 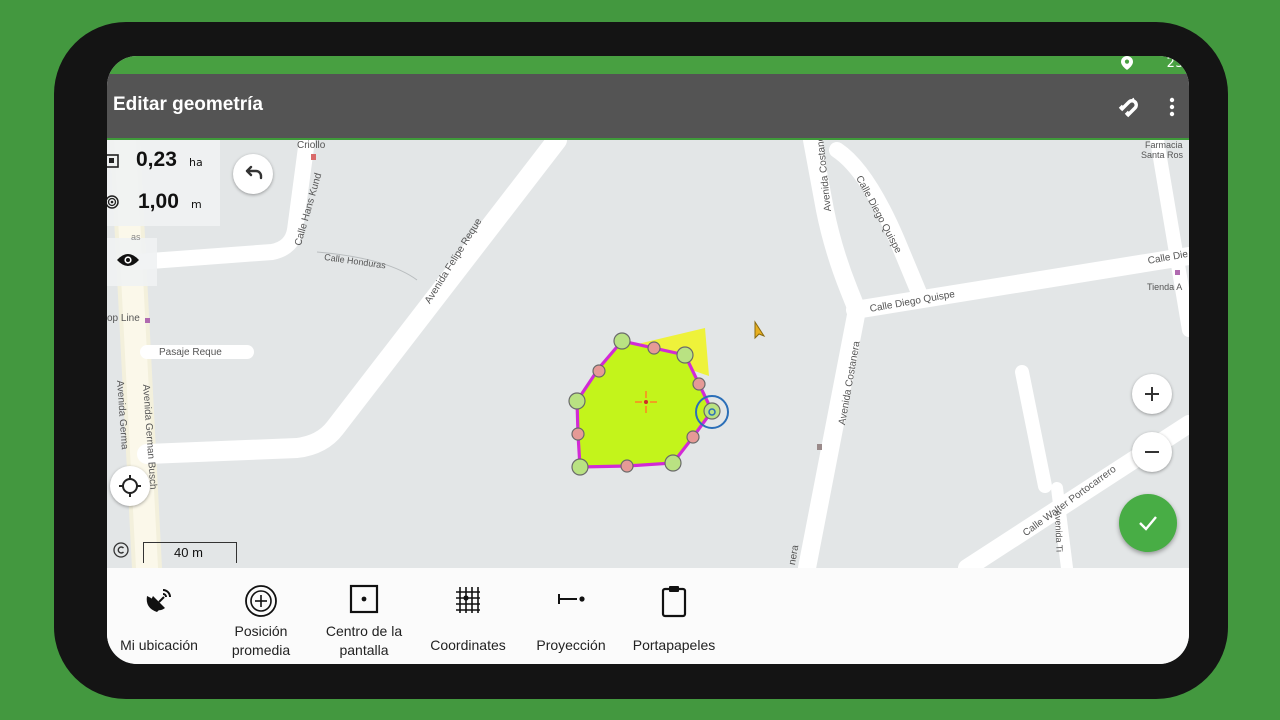 I want to click on status-bar: 23:, so click(x=648, y=65).